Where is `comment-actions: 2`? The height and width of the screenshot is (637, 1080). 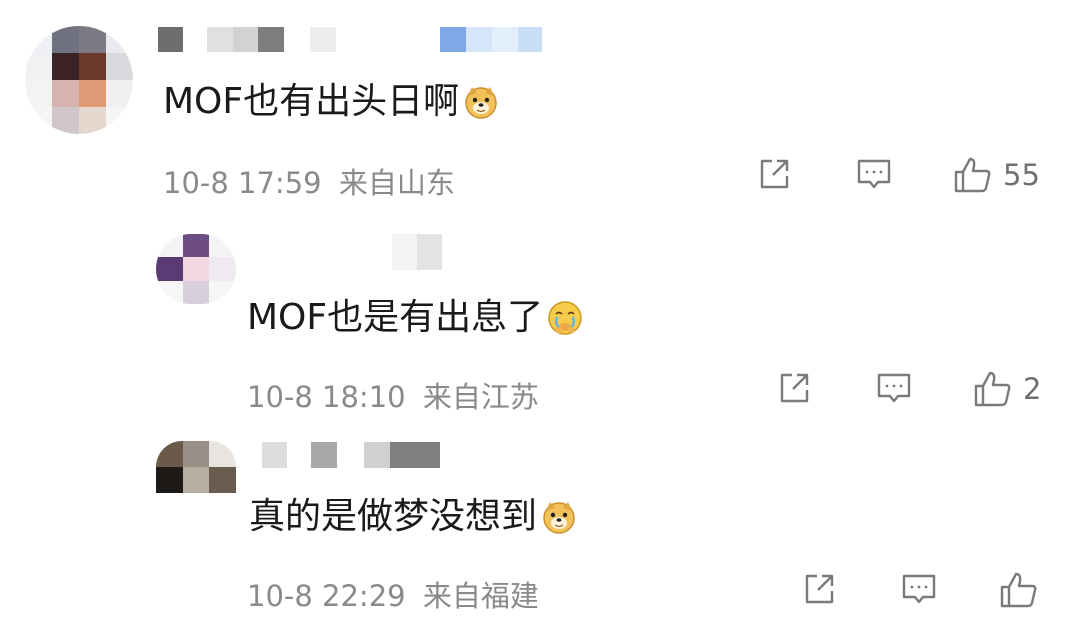 comment-actions: 2 is located at coordinates (540, 392).